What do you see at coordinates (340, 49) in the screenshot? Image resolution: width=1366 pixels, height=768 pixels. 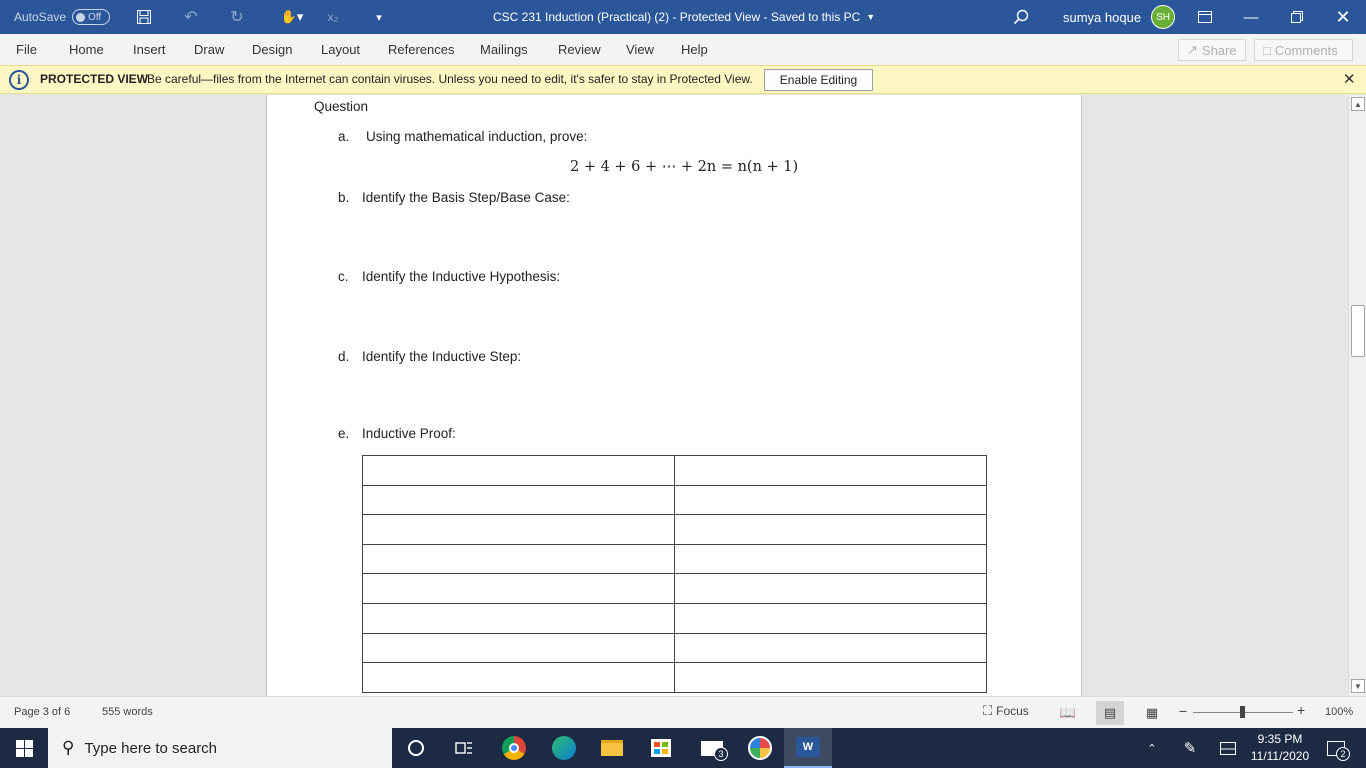 I see `tab-layout: Layout` at bounding box center [340, 49].